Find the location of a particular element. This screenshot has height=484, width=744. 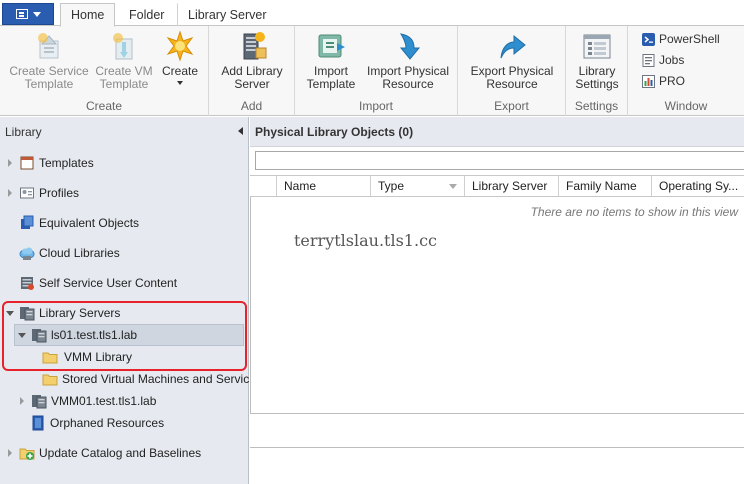

settings-list-icon is located at coordinates (597, 46).